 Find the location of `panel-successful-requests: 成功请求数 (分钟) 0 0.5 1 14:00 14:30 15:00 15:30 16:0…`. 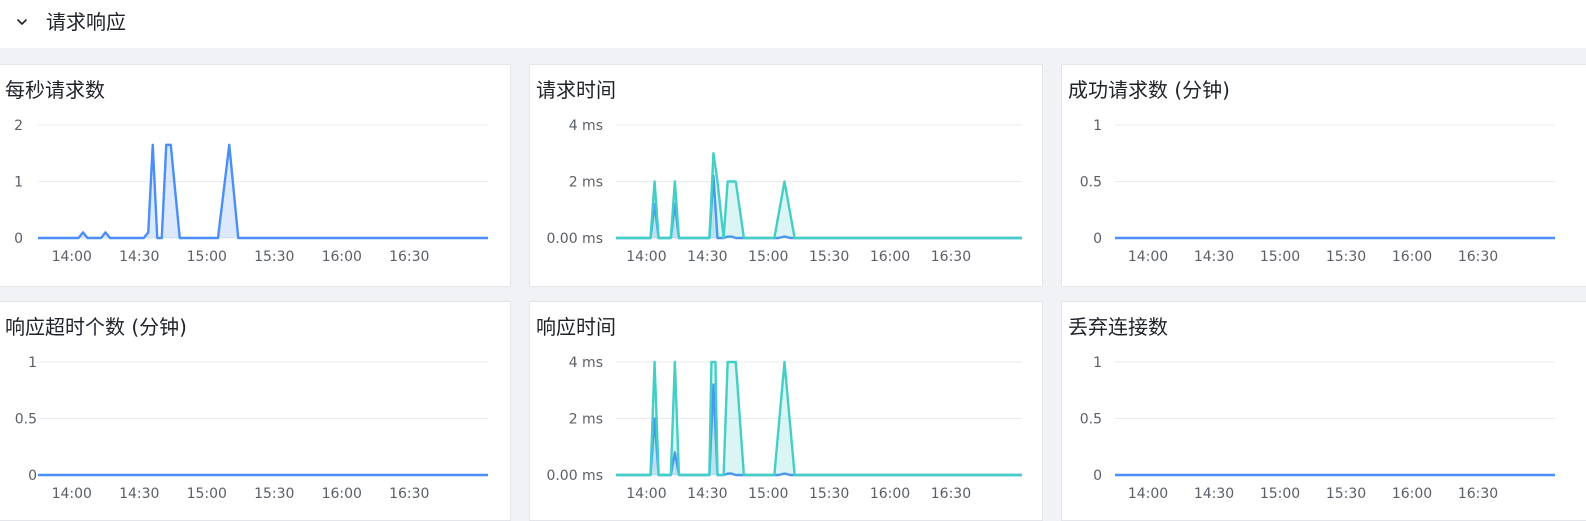

panel-successful-requests: 成功请求数 (分钟) 0 0.5 1 14:00 14:30 15:00 15:30 16:0… is located at coordinates (1323, 175).